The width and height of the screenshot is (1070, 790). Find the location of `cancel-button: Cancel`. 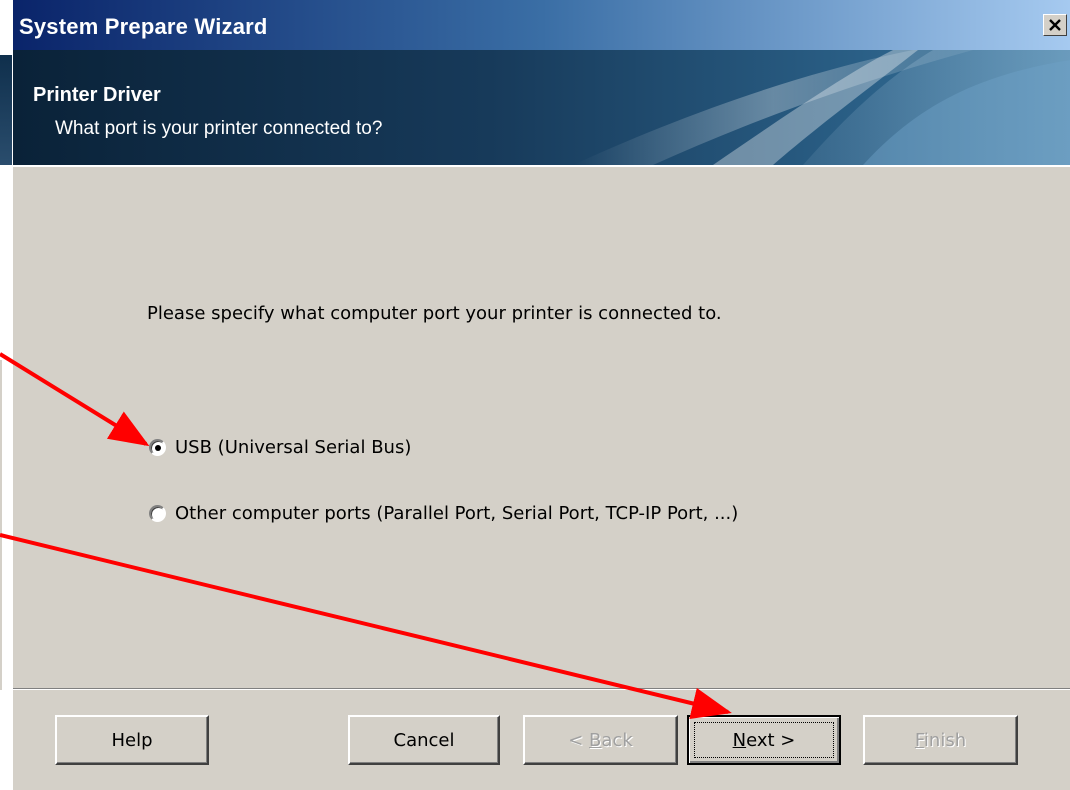

cancel-button: Cancel is located at coordinates (424, 740).